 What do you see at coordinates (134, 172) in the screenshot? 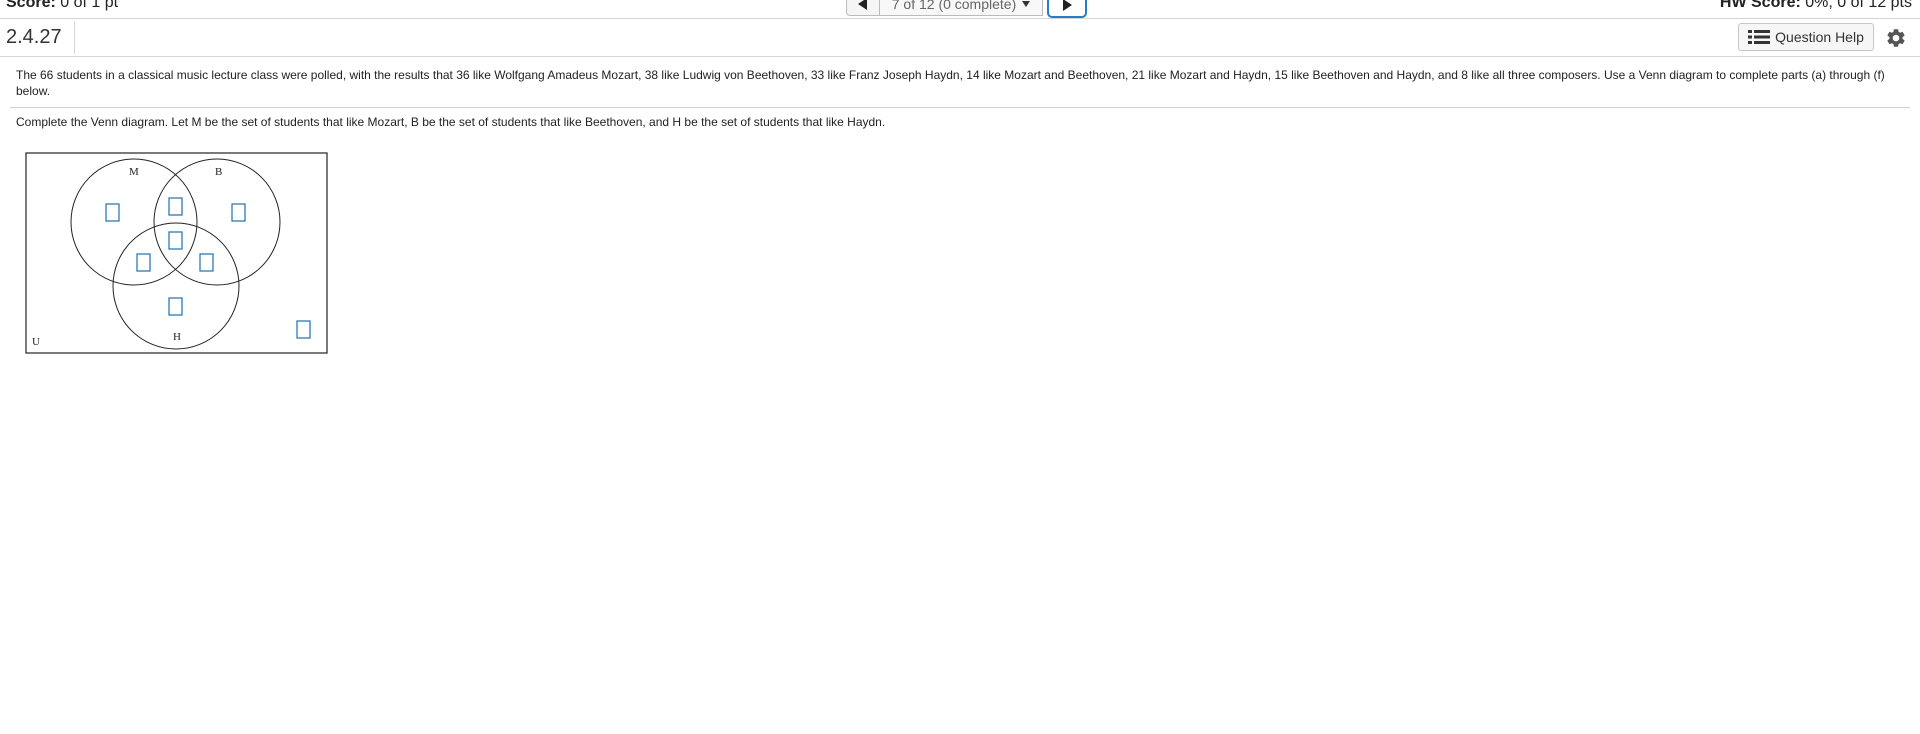
I see `set-m-label: M` at bounding box center [134, 172].